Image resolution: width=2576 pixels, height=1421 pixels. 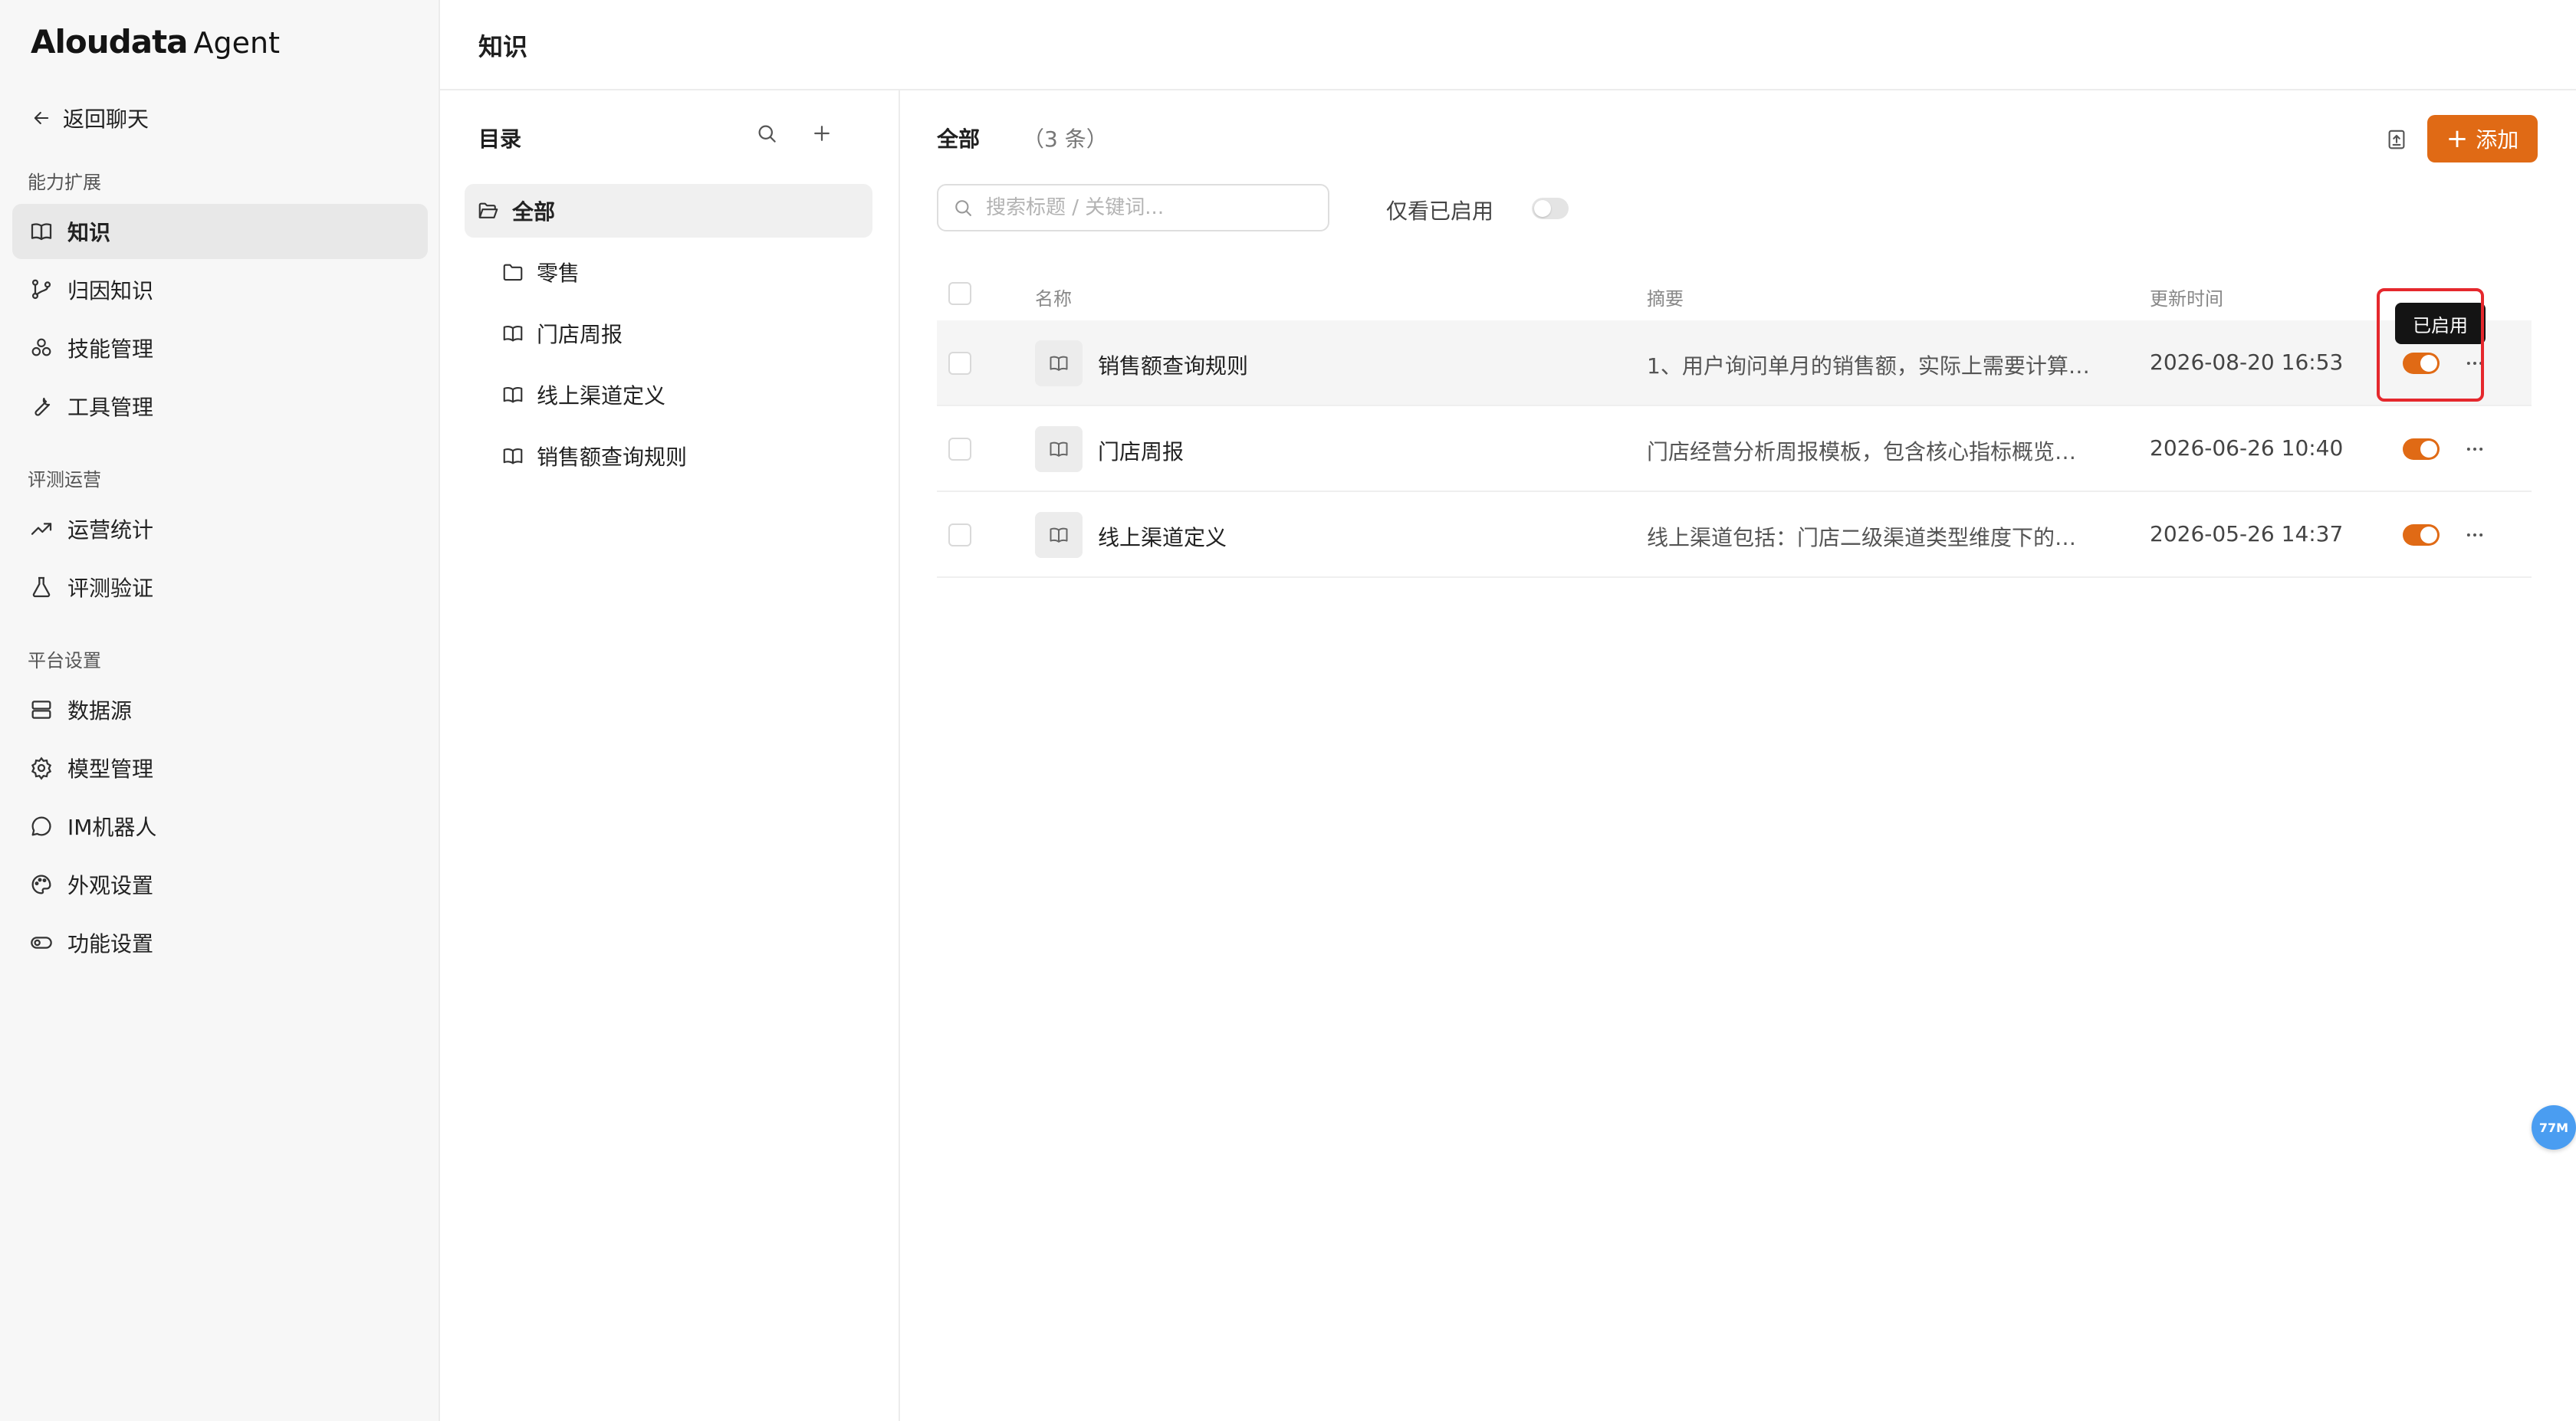 What do you see at coordinates (41, 118) in the screenshot?
I see `arrow-left-icon` at bounding box center [41, 118].